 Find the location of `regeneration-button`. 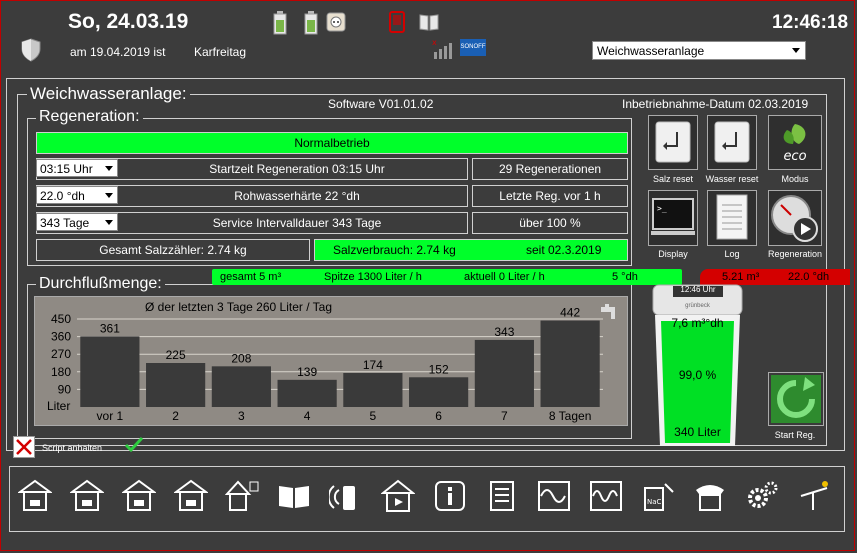

regeneration-button is located at coordinates (795, 218).